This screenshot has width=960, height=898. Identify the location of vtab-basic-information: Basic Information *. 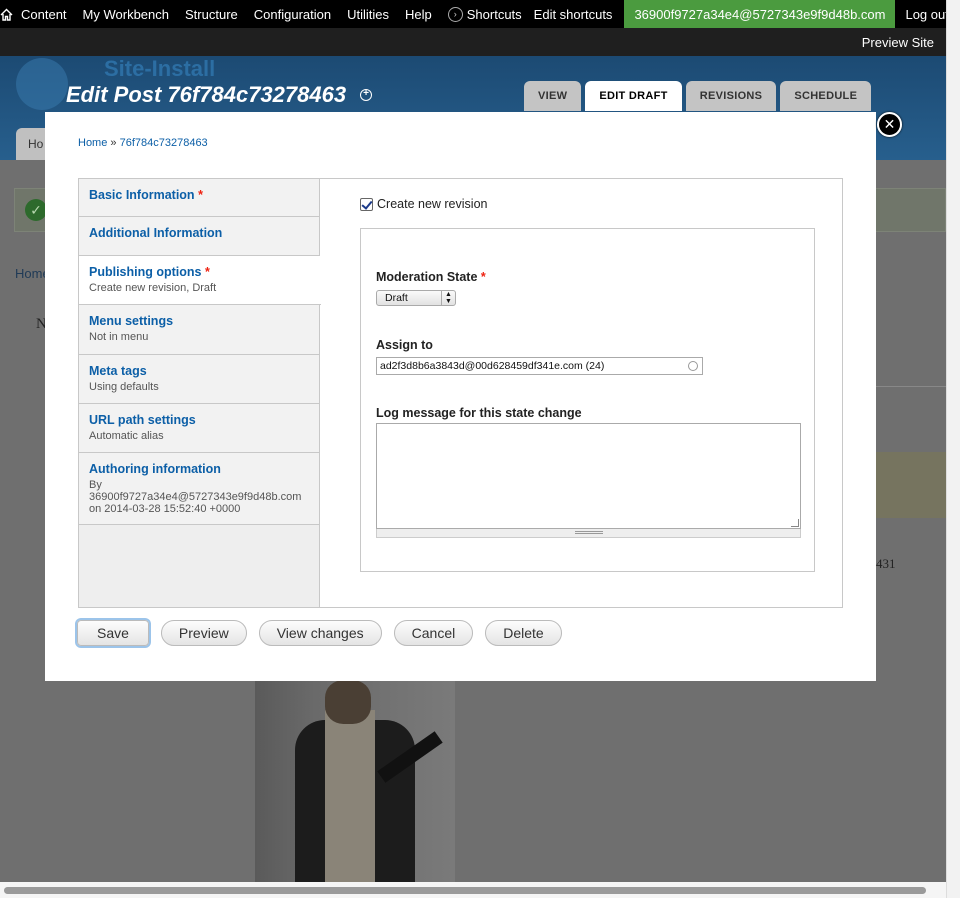
(199, 198).